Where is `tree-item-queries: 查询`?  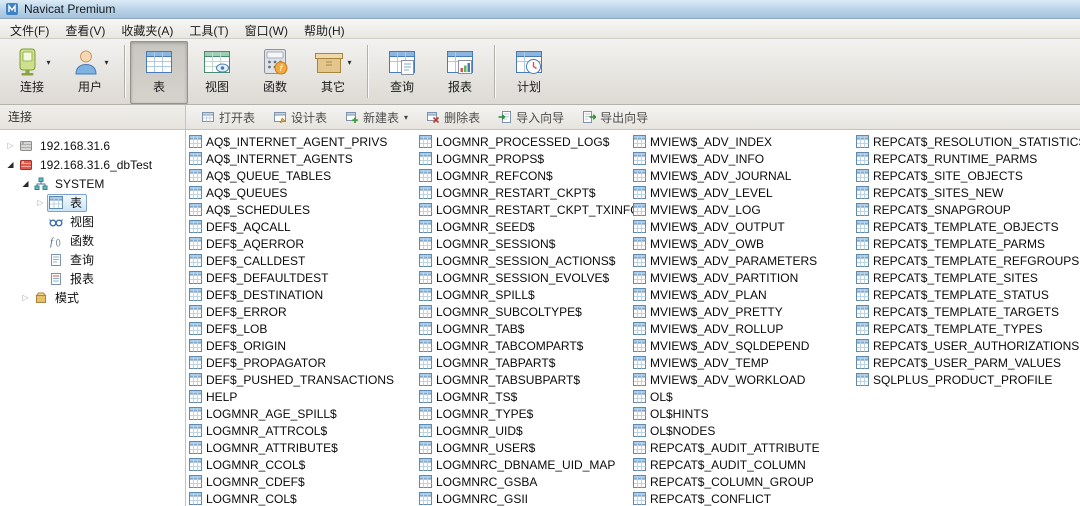
tree-item-queries: 查询 is located at coordinates (92, 259).